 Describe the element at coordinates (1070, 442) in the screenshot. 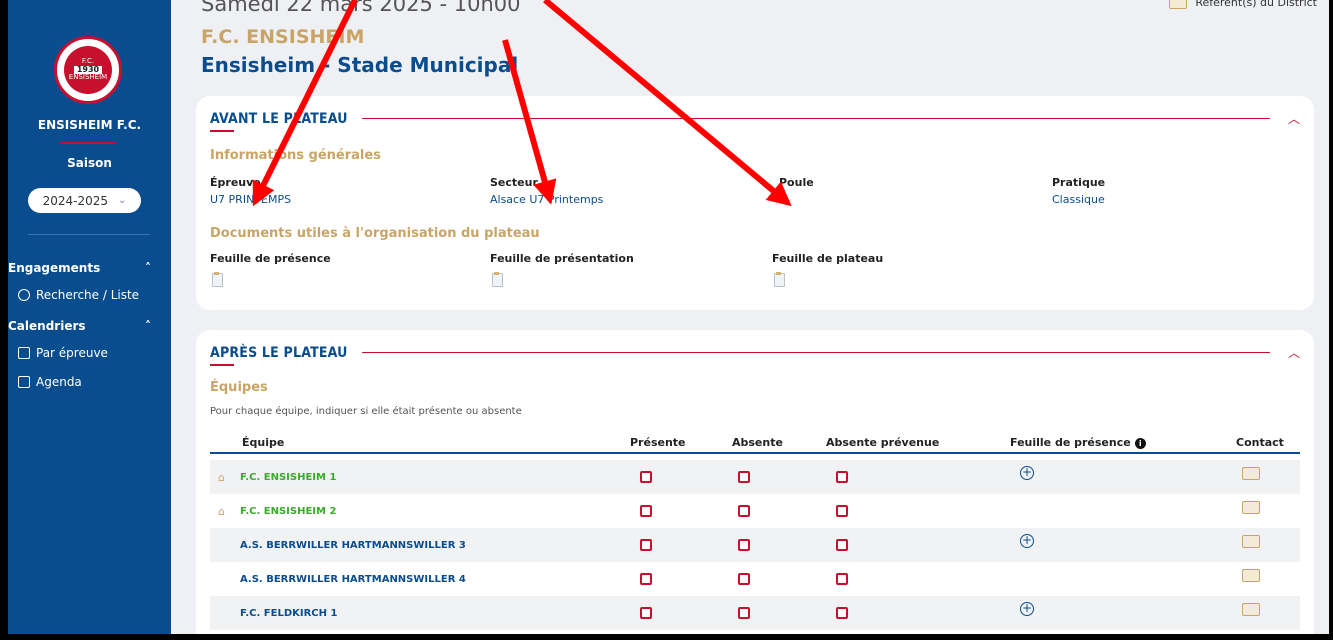

I see `col-feuille-presence-label: Feuille de présence` at that location.